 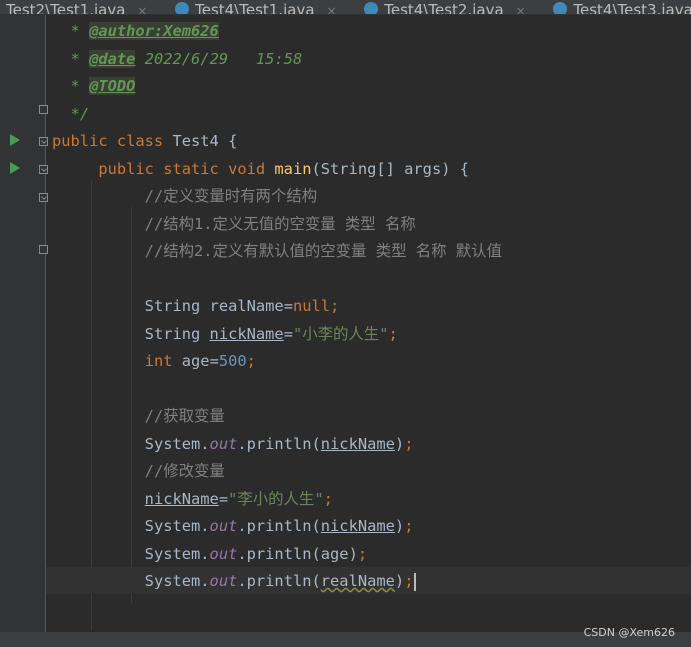 I want to click on tab-test4-test3: Test4\Test3.java×, so click(x=618, y=8).